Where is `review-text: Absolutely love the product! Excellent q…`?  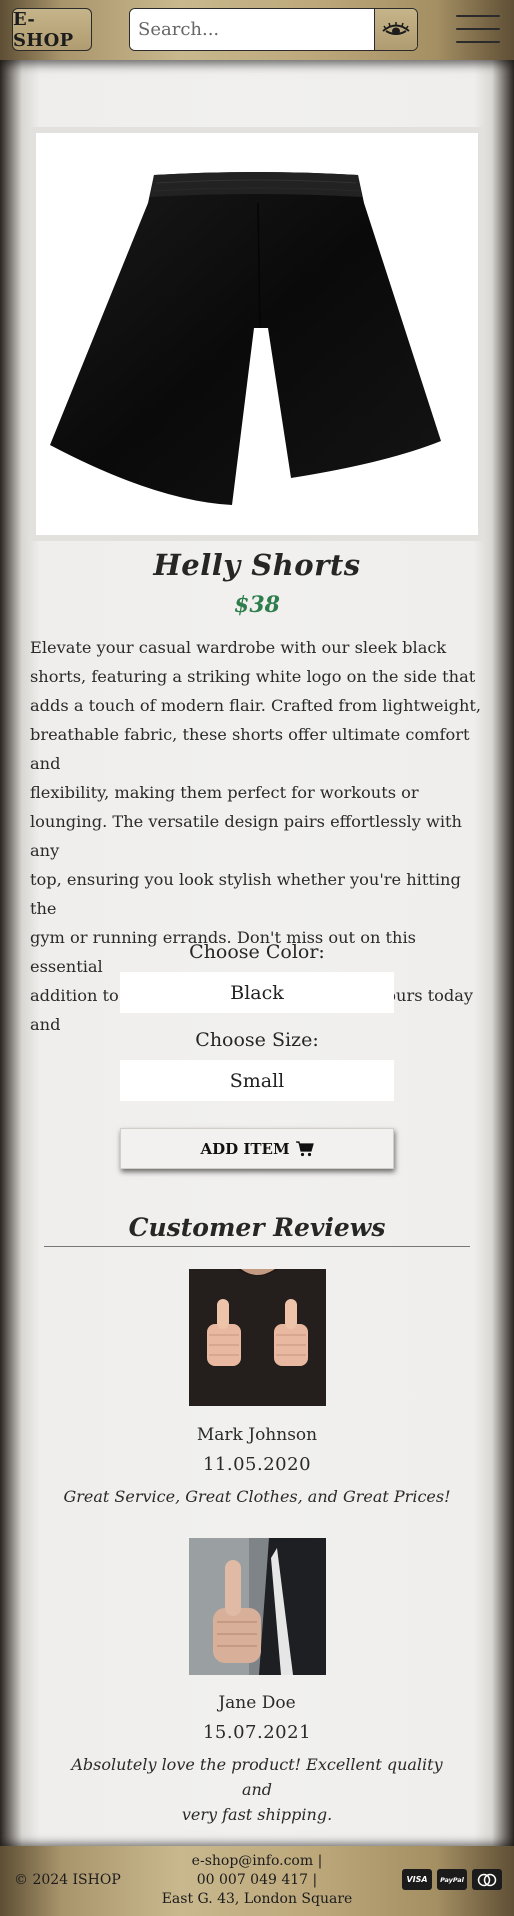 review-text: Absolutely love the product! Excellent q… is located at coordinates (257, 1789).